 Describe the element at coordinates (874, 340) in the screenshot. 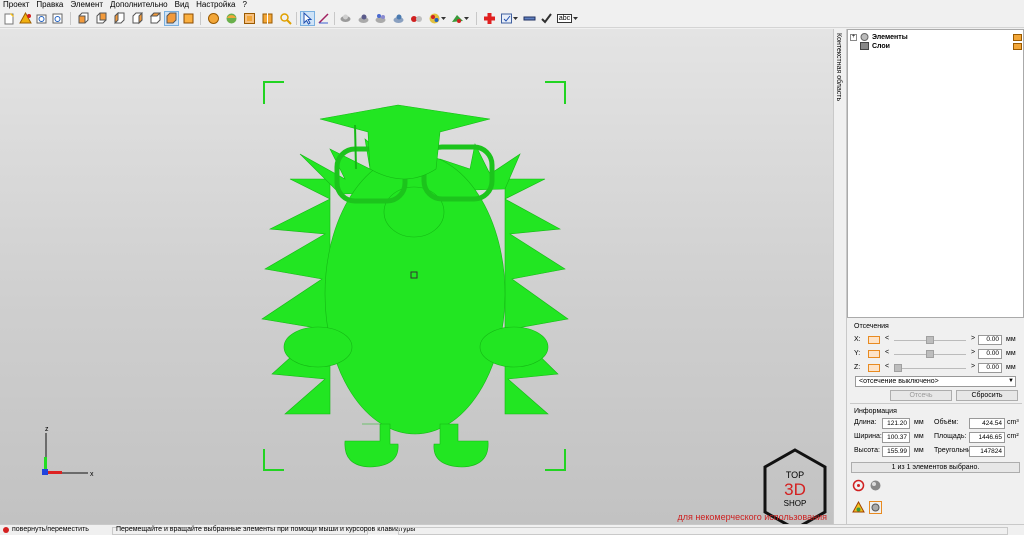

I see `clip-x-toggle` at that location.